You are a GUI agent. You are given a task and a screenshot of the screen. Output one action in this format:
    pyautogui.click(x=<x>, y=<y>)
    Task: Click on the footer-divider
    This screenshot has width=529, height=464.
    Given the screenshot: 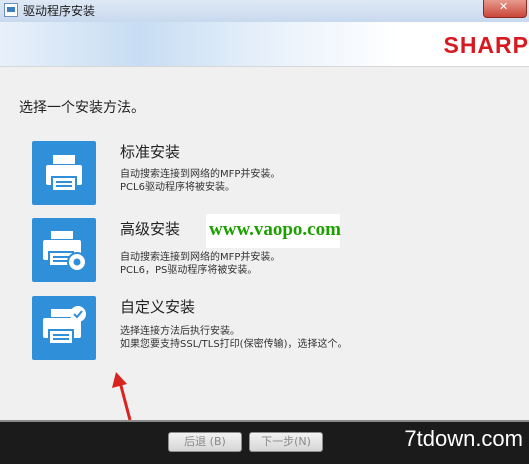 What is the action you would take?
    pyautogui.click(x=264, y=421)
    